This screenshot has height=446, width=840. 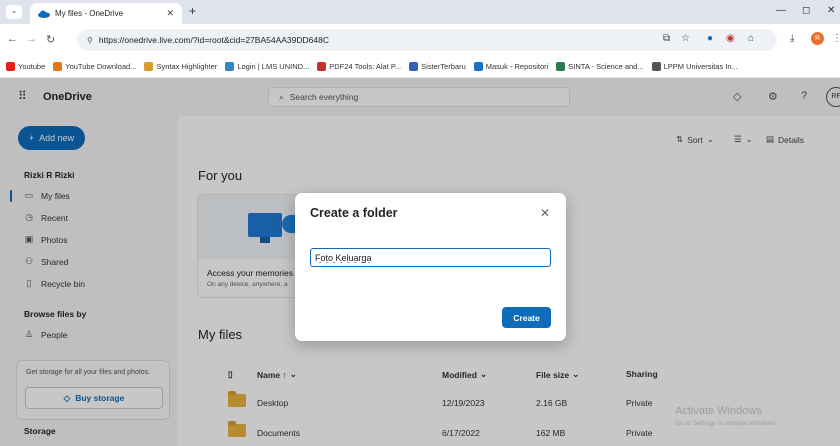 I want to click on site-info-icon: ⚲, so click(x=90, y=40).